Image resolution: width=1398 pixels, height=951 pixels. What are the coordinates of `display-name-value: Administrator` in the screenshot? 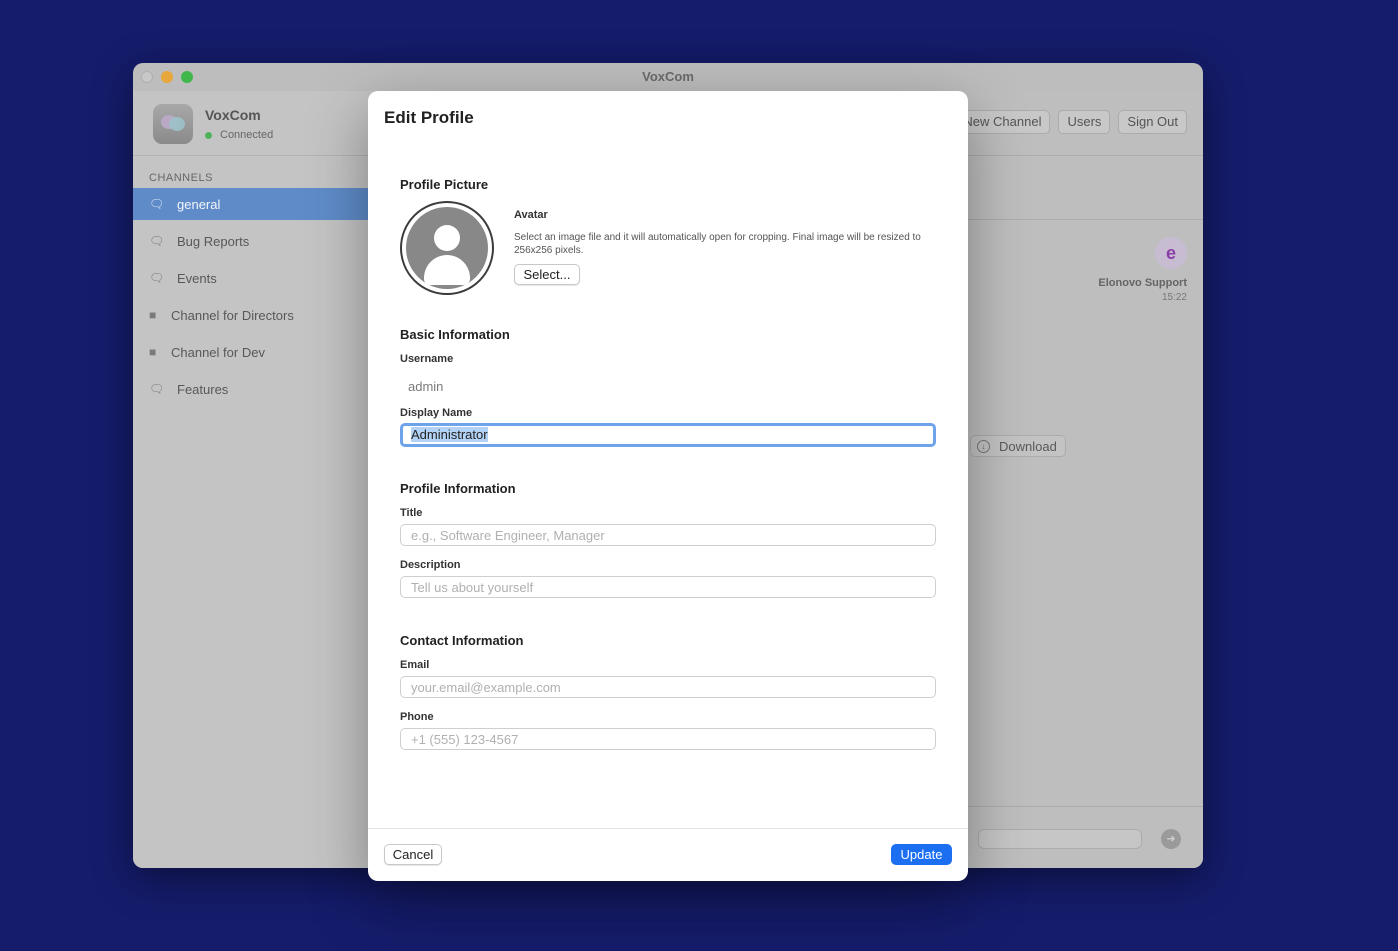 It's located at (449, 434).